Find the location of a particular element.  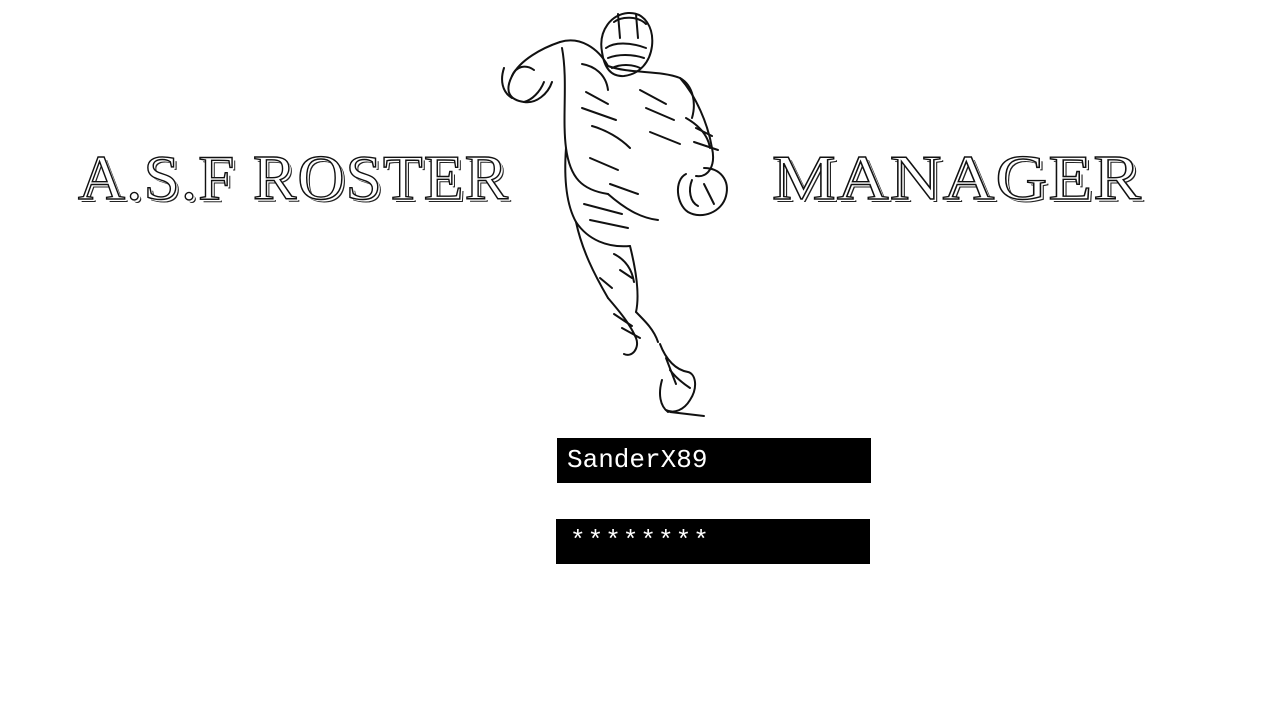

app-title-right: MANAGER is located at coordinates (957, 177).